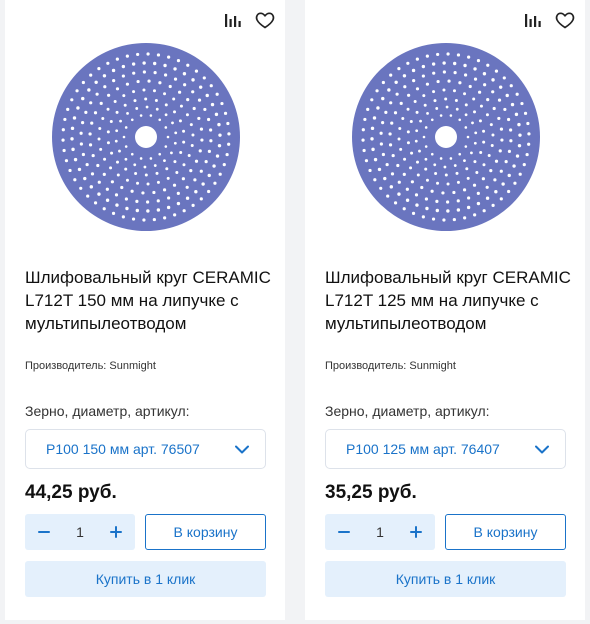 This screenshot has width=590, height=624. Describe the element at coordinates (423, 449) in the screenshot. I see `option-select-value: P100 125 мм арт. 76407` at that location.